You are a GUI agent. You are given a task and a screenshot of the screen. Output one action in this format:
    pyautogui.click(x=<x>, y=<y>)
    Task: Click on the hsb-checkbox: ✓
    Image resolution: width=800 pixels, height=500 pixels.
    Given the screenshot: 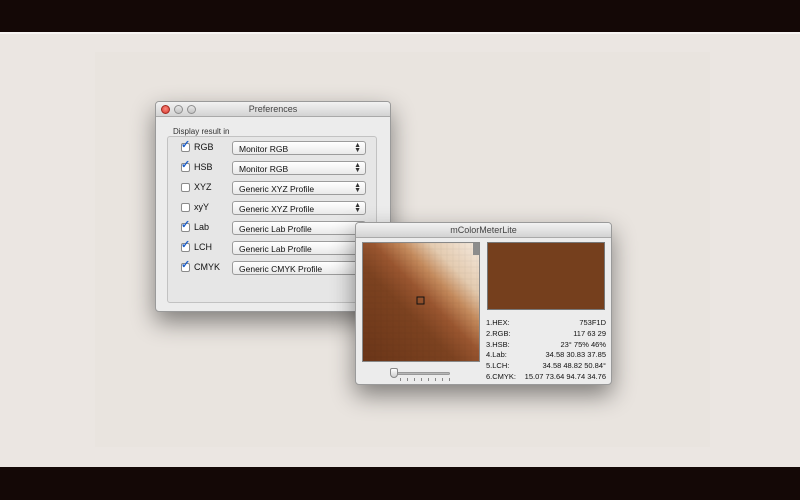 What is the action you would take?
    pyautogui.click(x=186, y=165)
    